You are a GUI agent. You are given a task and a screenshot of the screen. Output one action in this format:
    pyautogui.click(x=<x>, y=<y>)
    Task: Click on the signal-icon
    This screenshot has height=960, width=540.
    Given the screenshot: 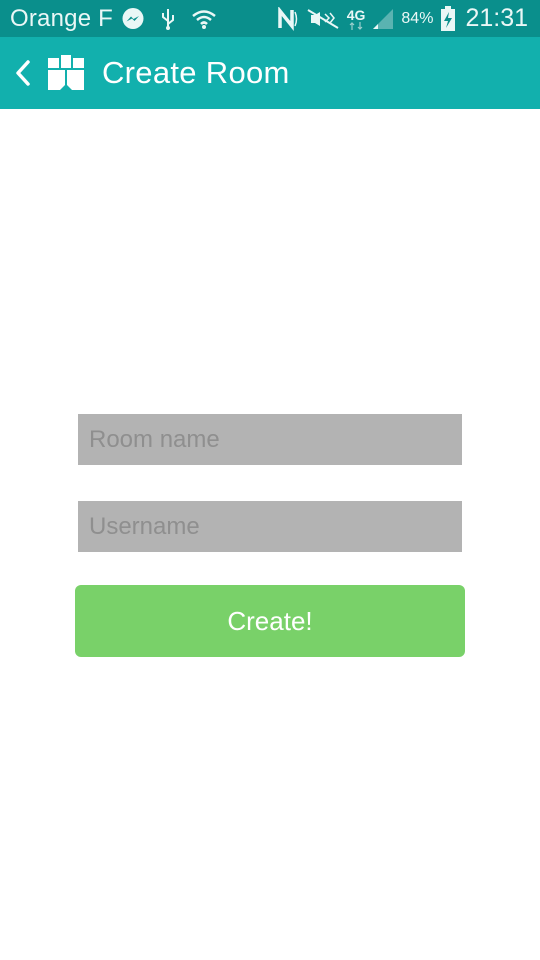 What is the action you would take?
    pyautogui.click(x=383, y=19)
    